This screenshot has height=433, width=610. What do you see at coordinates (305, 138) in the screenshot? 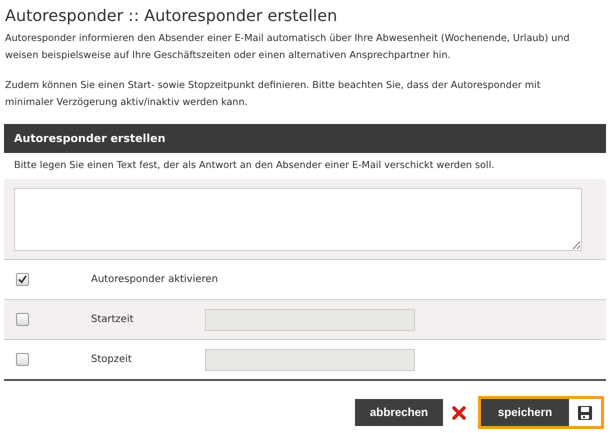
I see `section-header: Autoresponder erstellen` at bounding box center [305, 138].